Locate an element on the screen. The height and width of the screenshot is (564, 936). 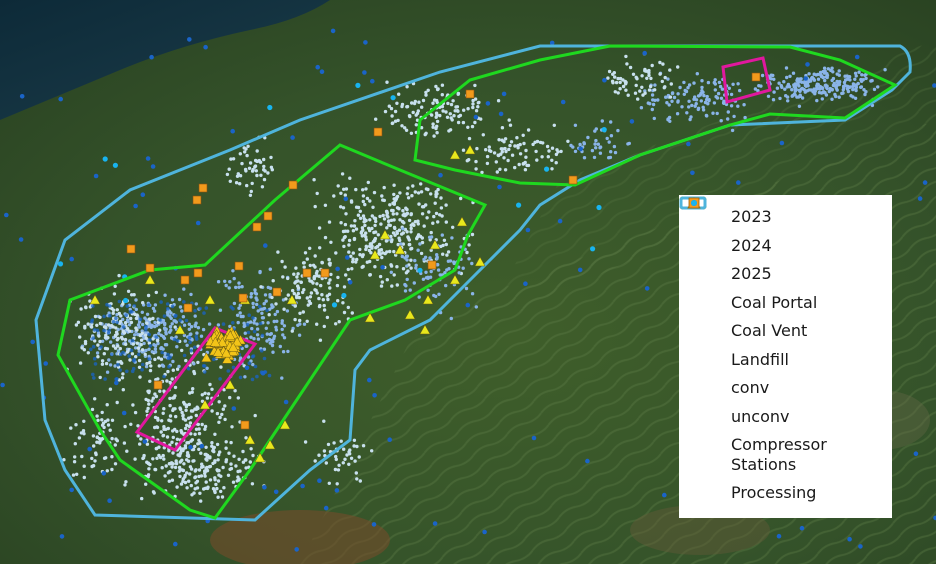
legend-label: unconv is located at coordinates (760, 416).